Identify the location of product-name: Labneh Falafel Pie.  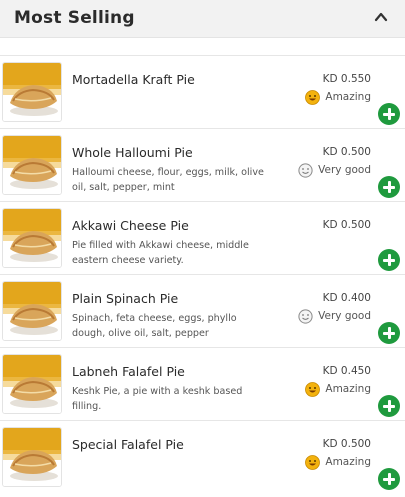
(128, 371).